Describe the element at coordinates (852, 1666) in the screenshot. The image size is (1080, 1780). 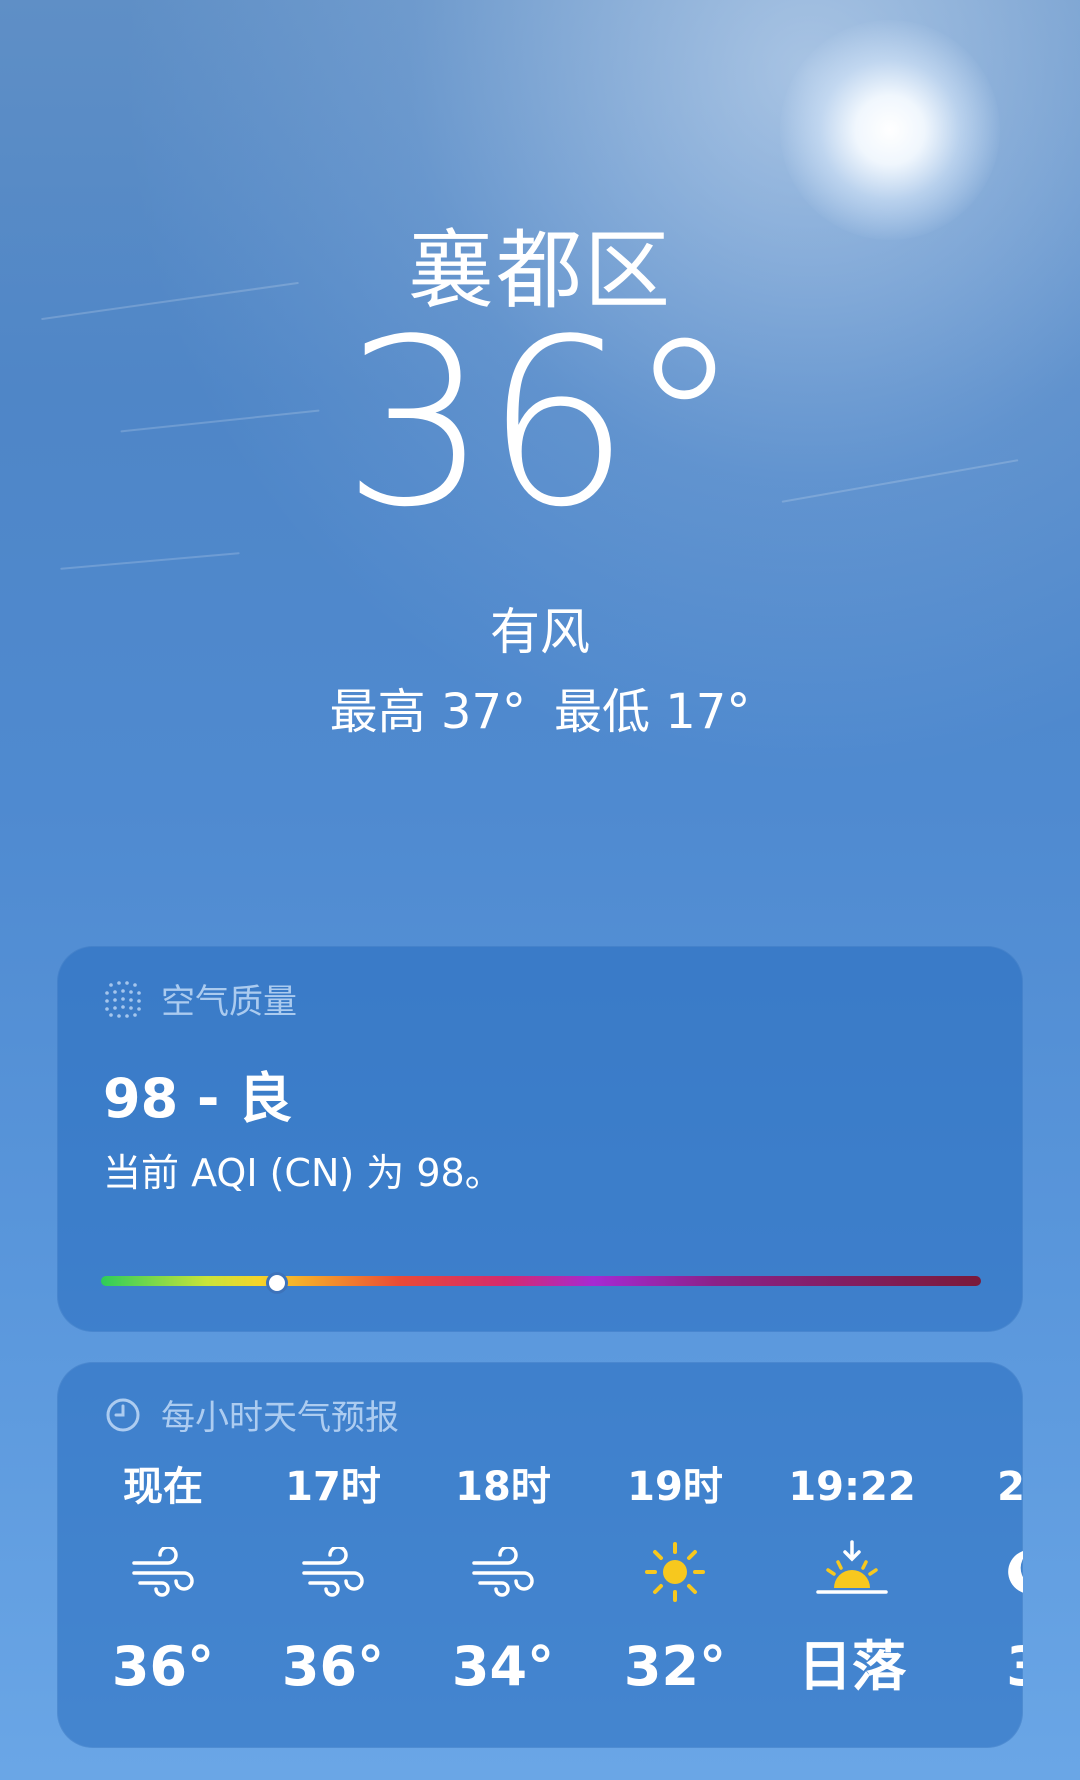
I see `hour-temp: 日落` at that location.